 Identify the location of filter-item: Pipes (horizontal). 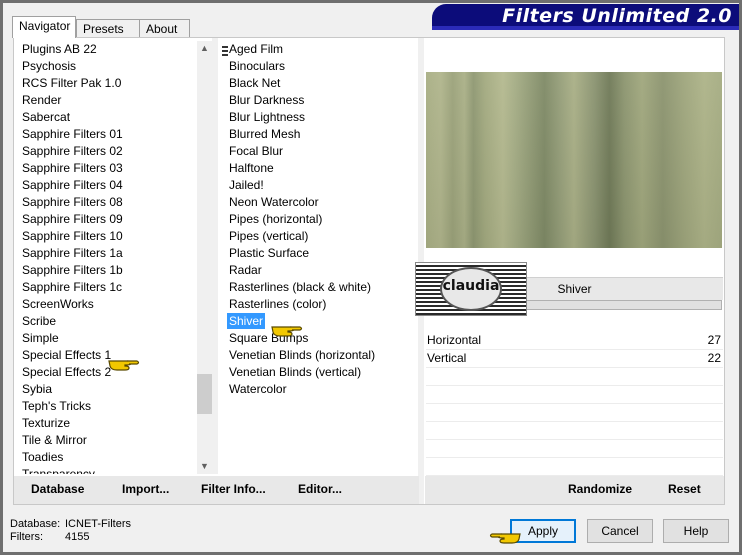
(320, 219).